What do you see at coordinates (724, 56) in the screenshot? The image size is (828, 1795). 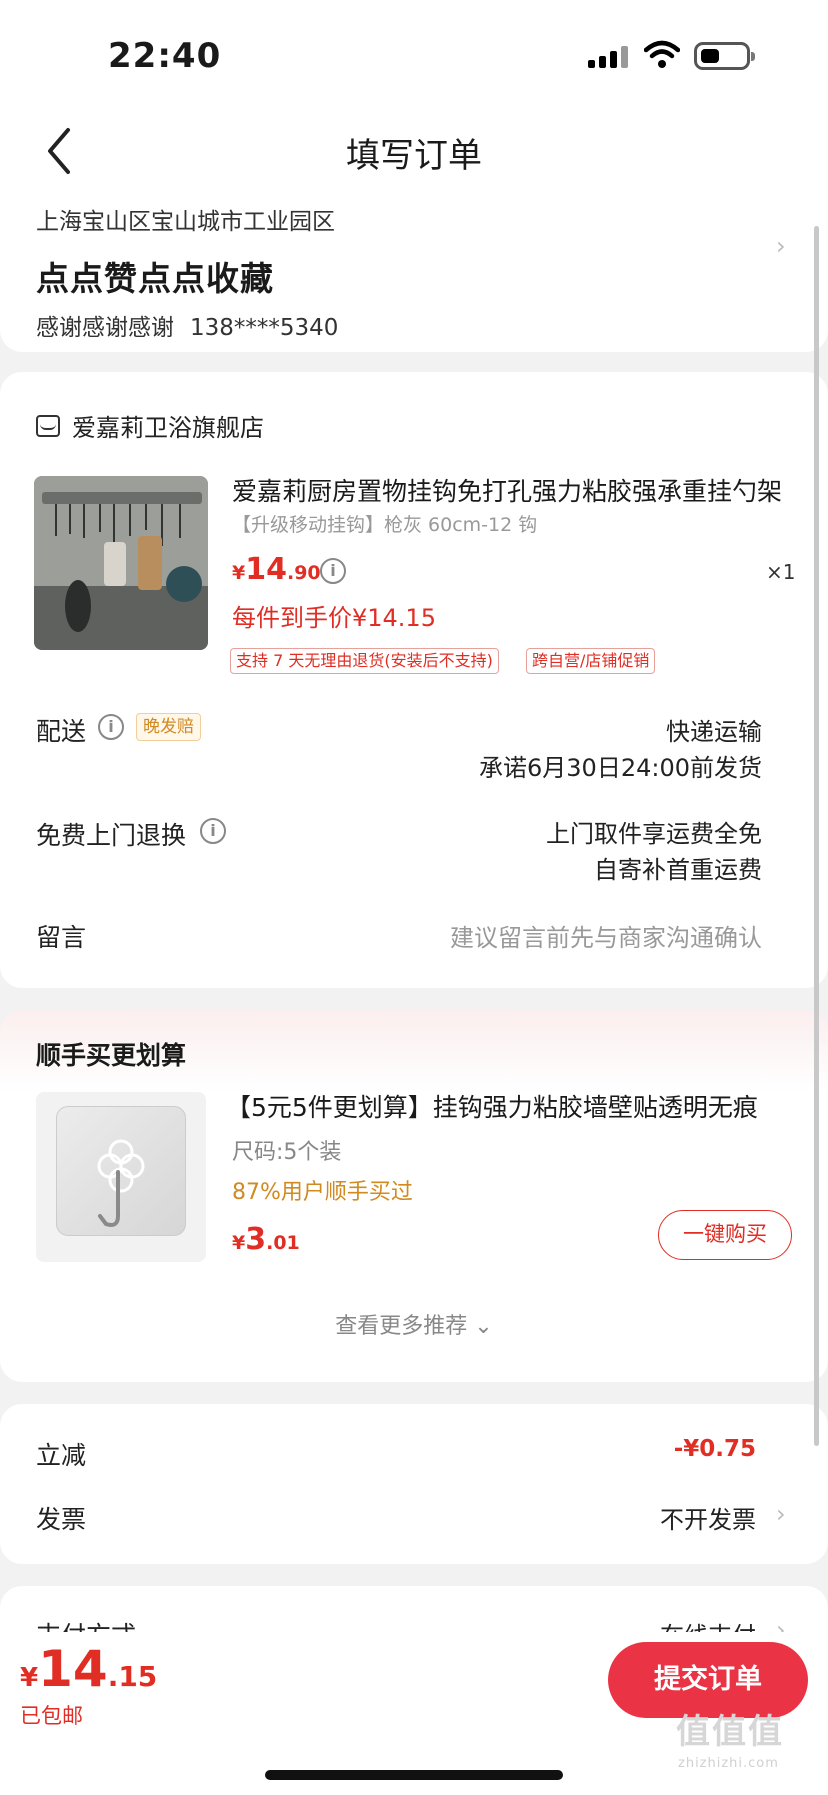 I see `battery-icon` at bounding box center [724, 56].